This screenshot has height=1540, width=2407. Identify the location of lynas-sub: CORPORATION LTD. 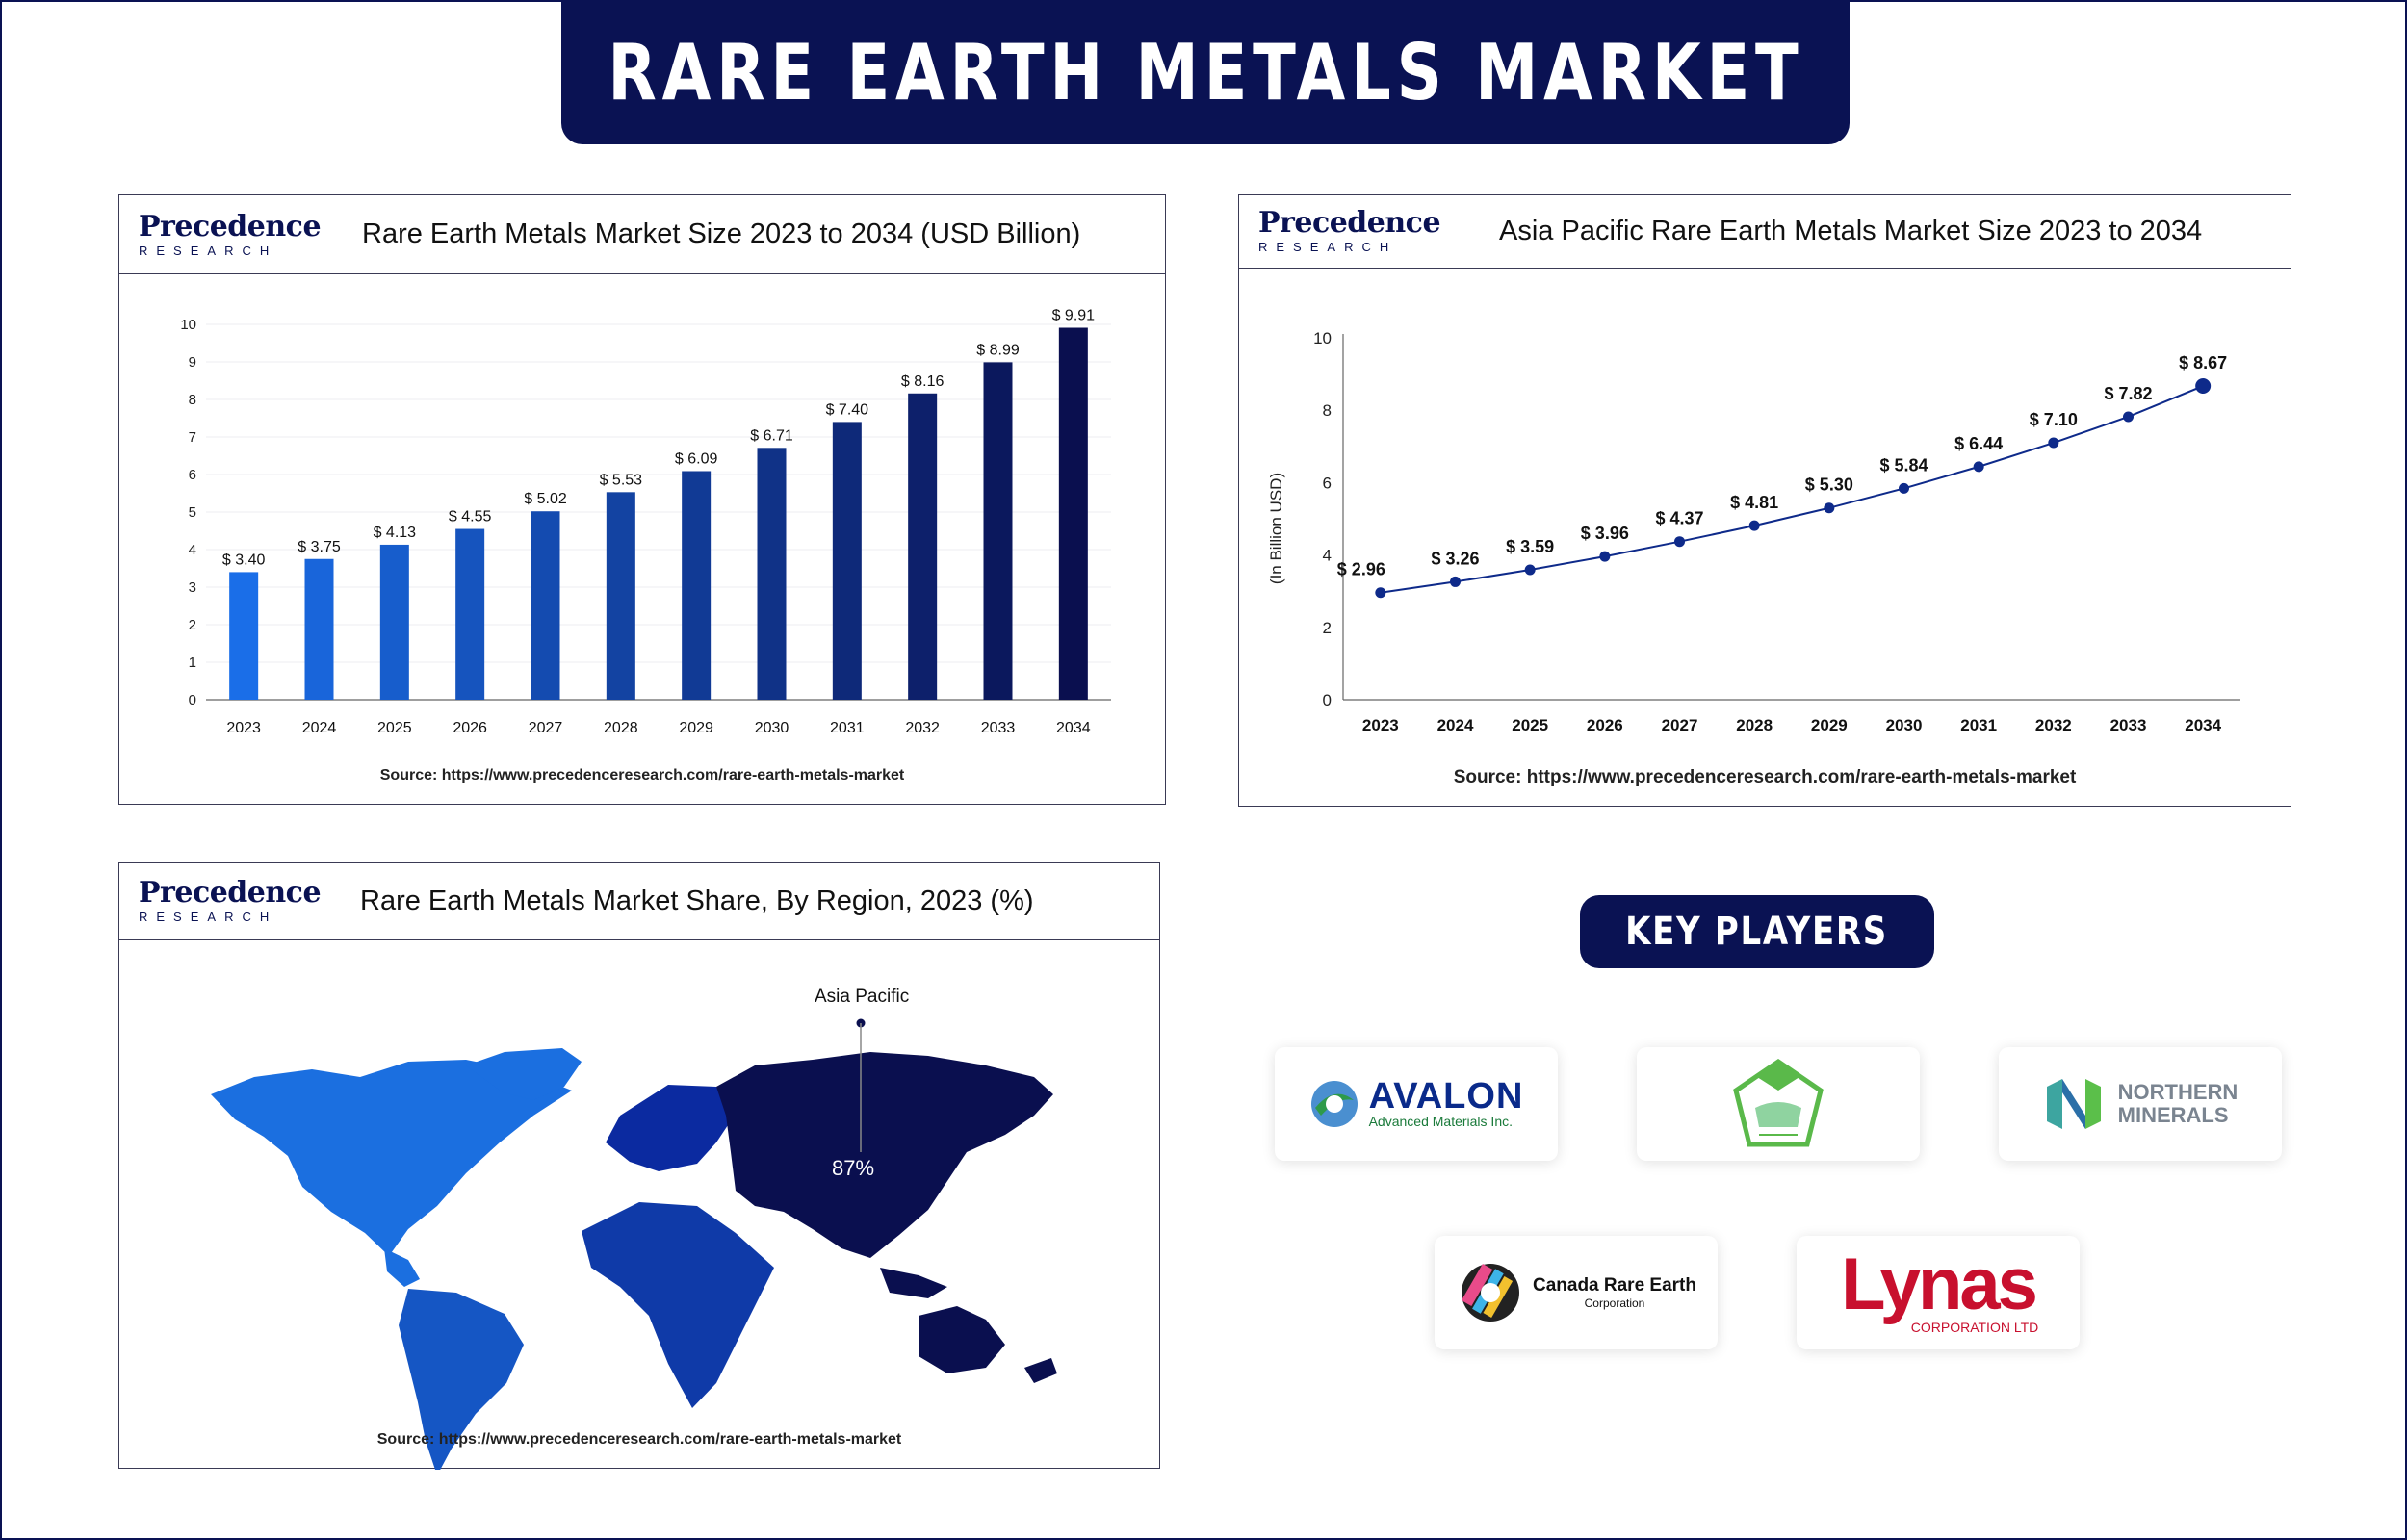
(1975, 1327).